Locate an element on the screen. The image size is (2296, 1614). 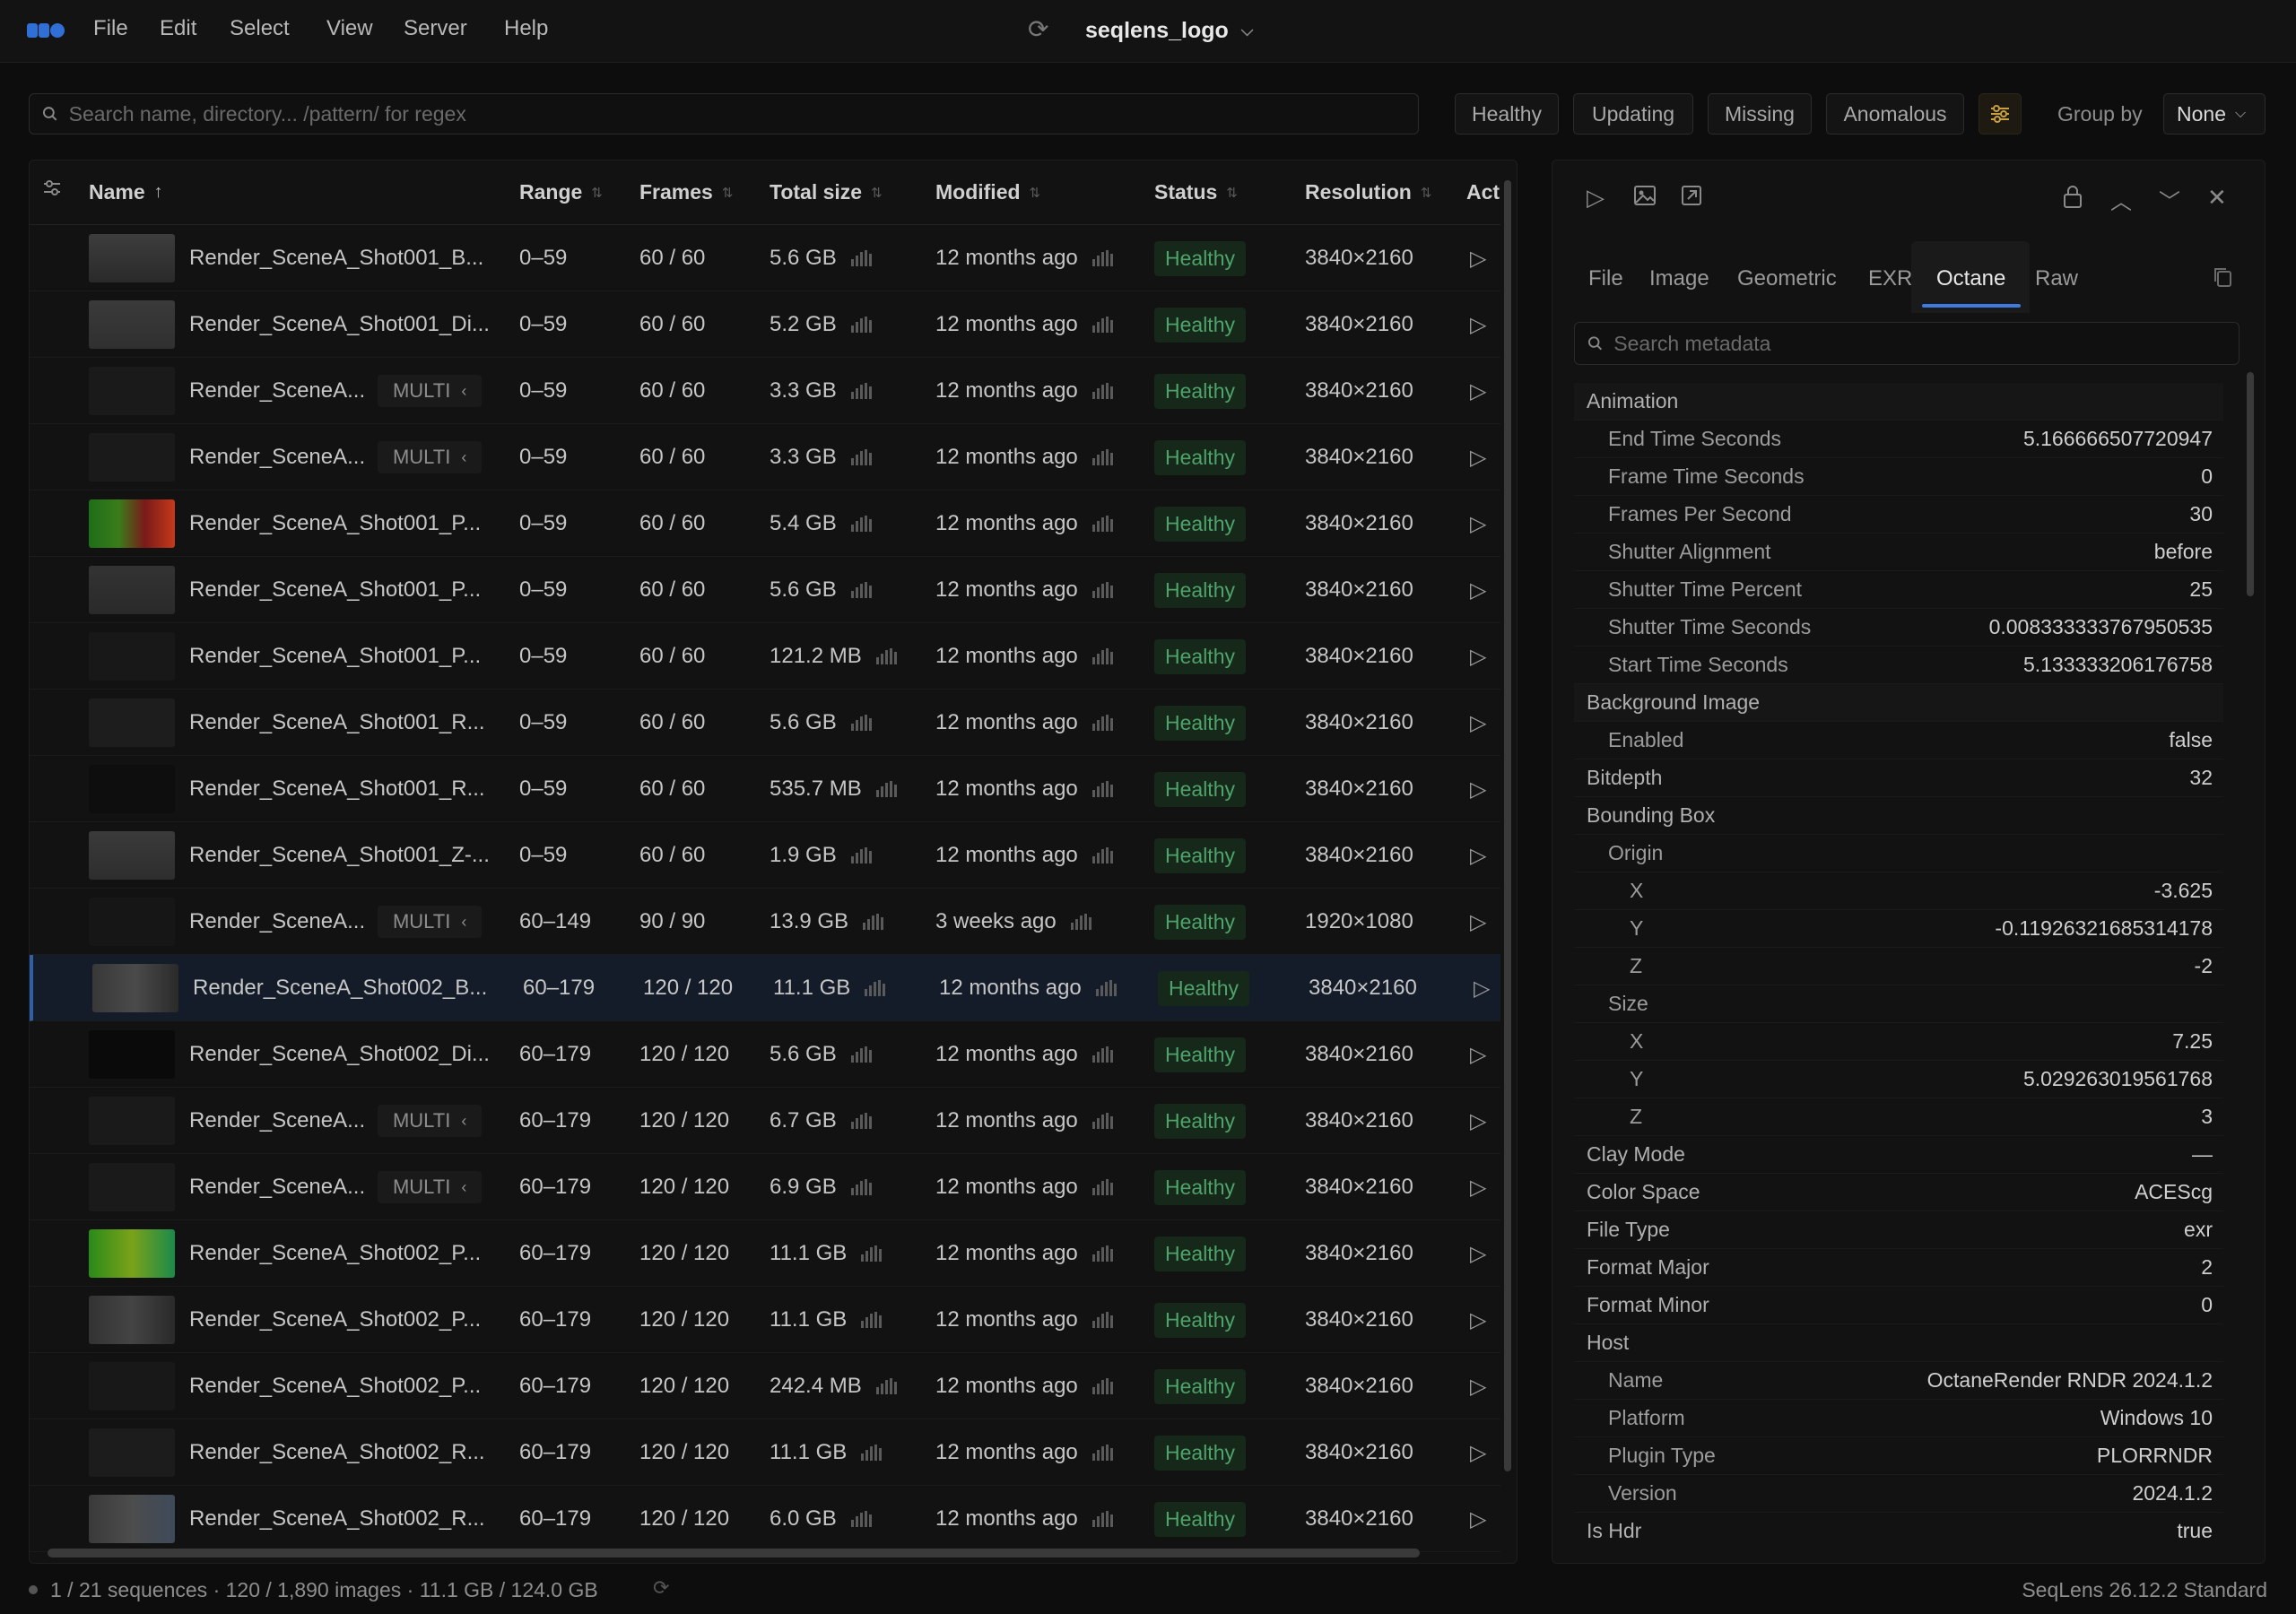
metadata-row: Background Image is located at coordinates (1898, 703).